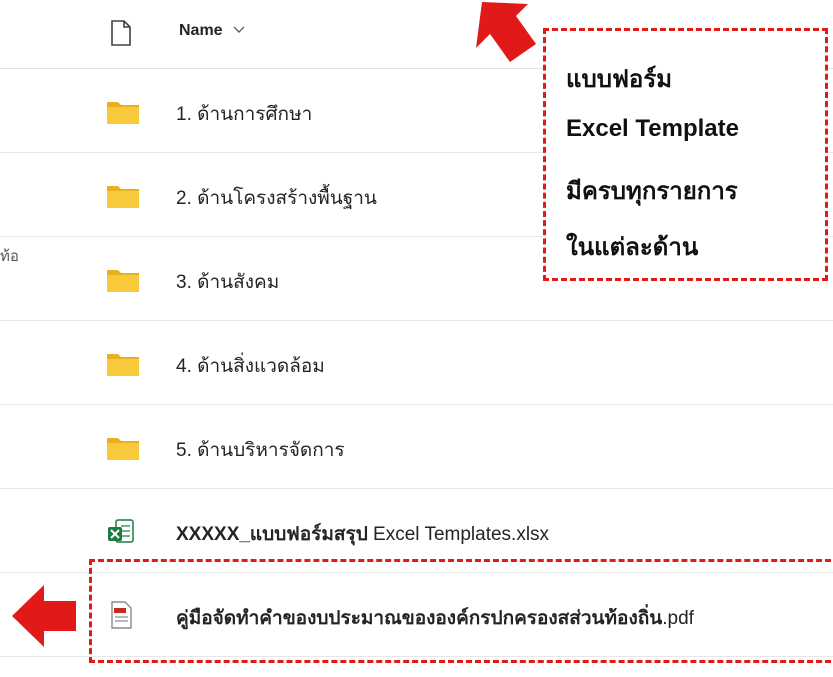 This screenshot has height=677, width=833. Describe the element at coordinates (632, 247) in the screenshot. I see `callout-line: ในแต่ละด้าน` at that location.